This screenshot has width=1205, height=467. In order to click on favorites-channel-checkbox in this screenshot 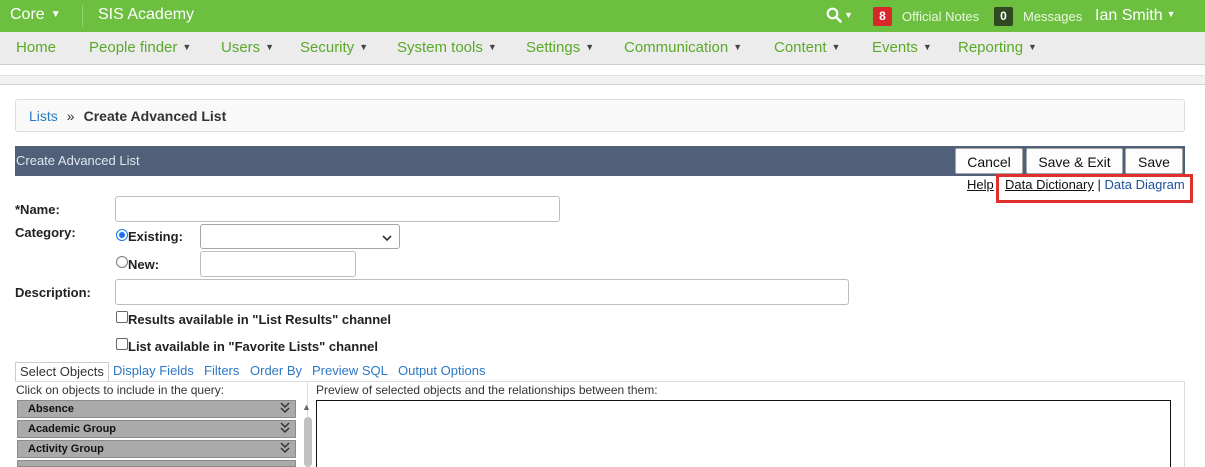, I will do `click(122, 344)`.